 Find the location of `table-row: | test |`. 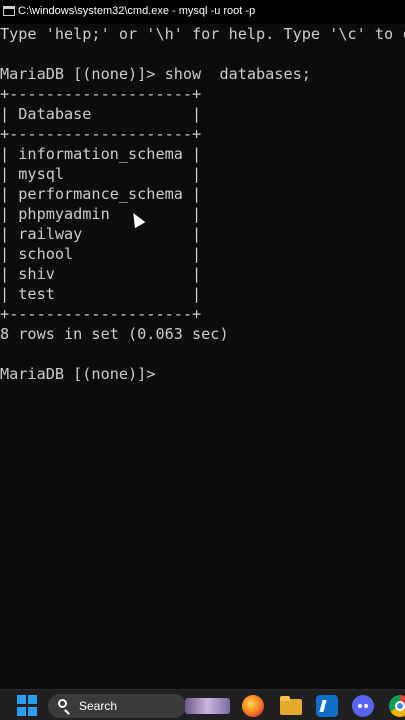

table-row: | test | is located at coordinates (101, 294).